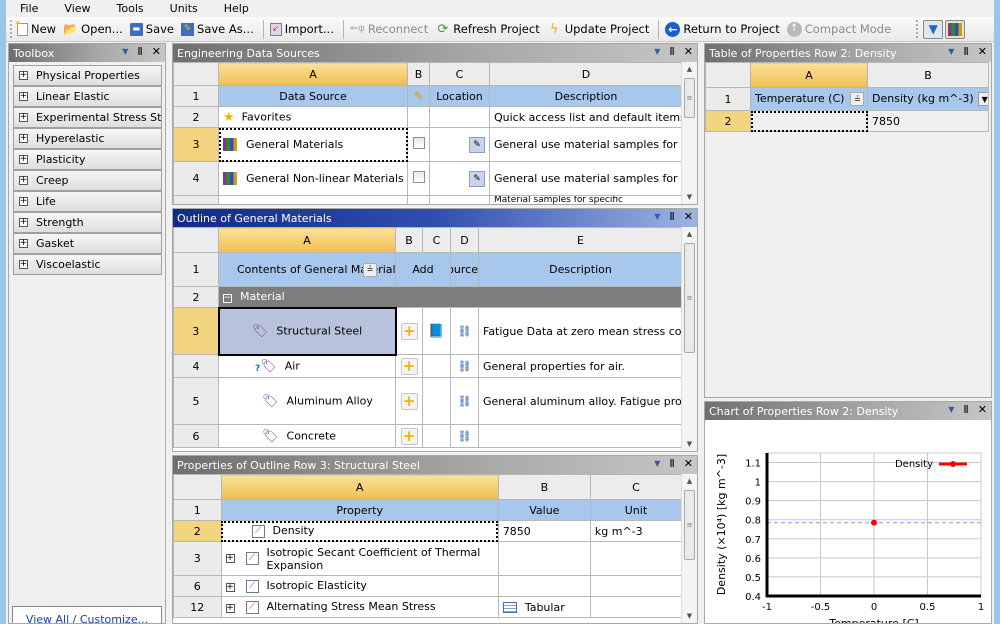 This screenshot has width=1000, height=624. Describe the element at coordinates (87, 159) in the screenshot. I see `toolbox-item-plasticity: + Plasticity` at that location.